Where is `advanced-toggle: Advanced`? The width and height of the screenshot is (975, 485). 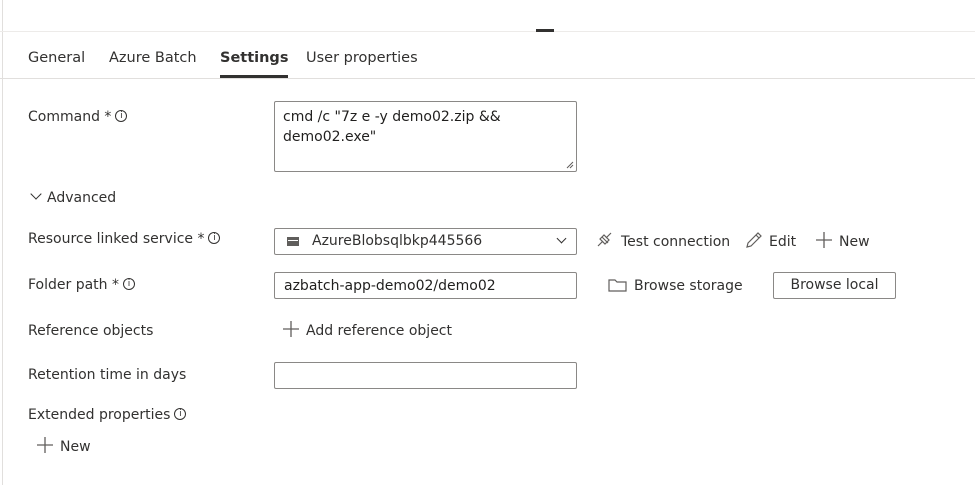 advanced-toggle: Advanced is located at coordinates (73, 197).